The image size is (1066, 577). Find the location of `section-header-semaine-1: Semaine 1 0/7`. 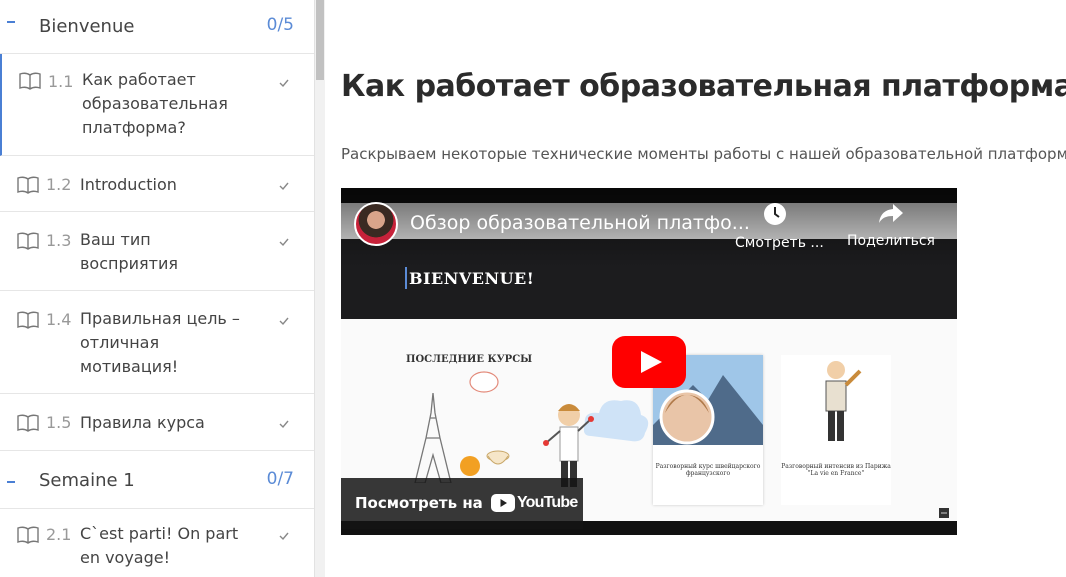

section-header-semaine-1: Semaine 1 0/7 is located at coordinates (157, 480).